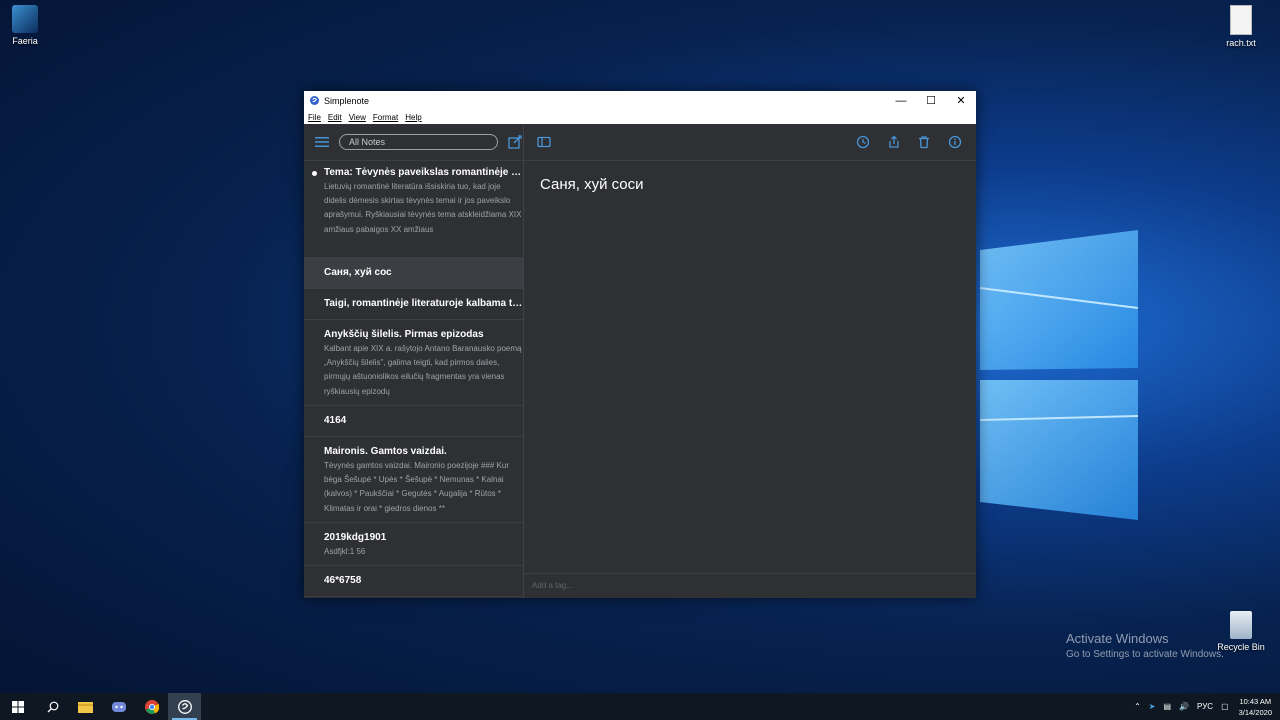 The width and height of the screenshot is (1280, 720). I want to click on sidebar-toolbar: All Notes, so click(413, 142).